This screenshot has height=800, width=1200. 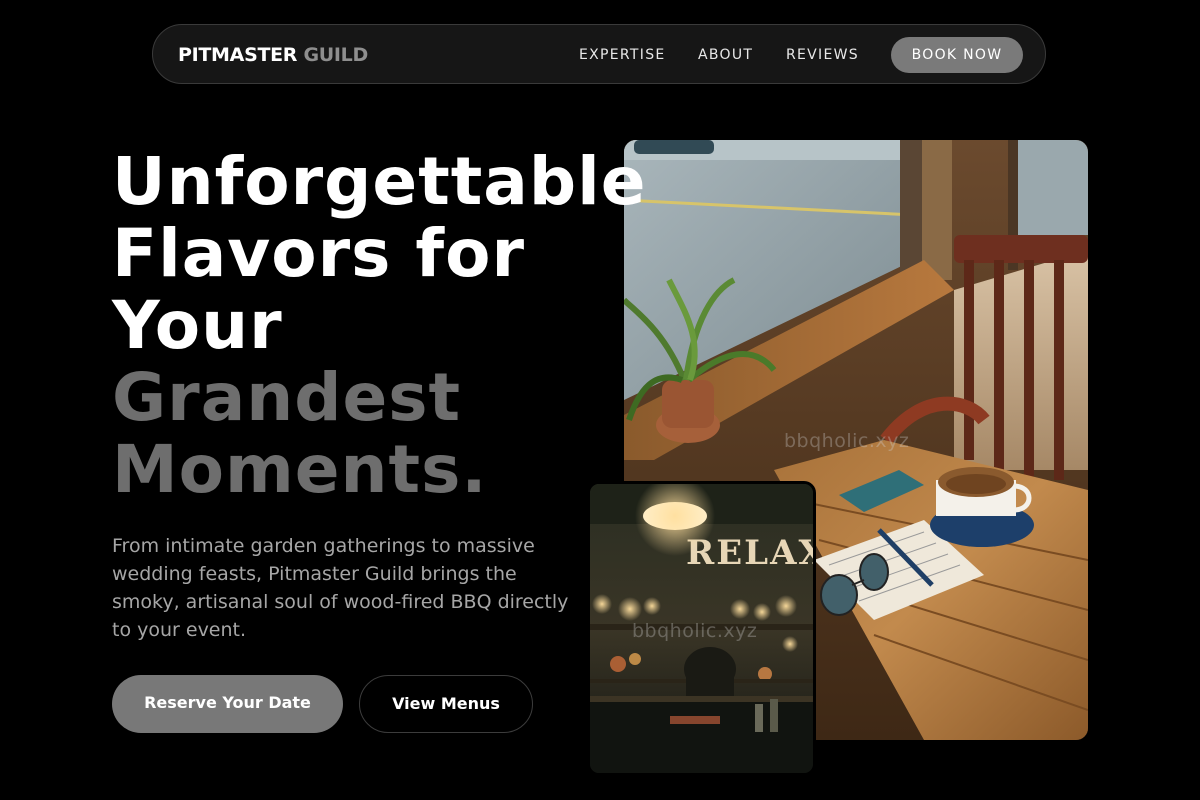 I want to click on book-now-button: BOOK NOW, so click(x=957, y=55).